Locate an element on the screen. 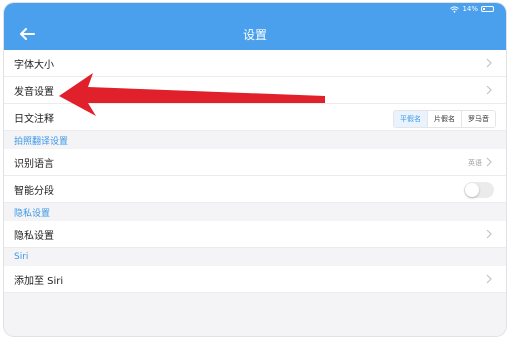 Image resolution: width=512 pixels, height=339 pixels. section-header-siri: Siri is located at coordinates (255, 257).